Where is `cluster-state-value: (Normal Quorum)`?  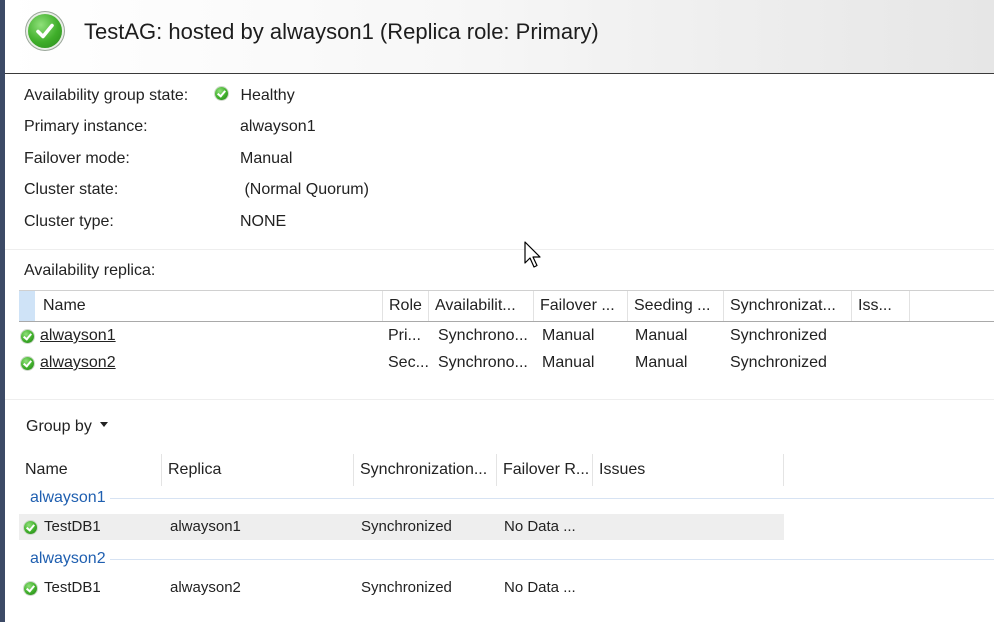 cluster-state-value: (Normal Quorum) is located at coordinates (304, 189).